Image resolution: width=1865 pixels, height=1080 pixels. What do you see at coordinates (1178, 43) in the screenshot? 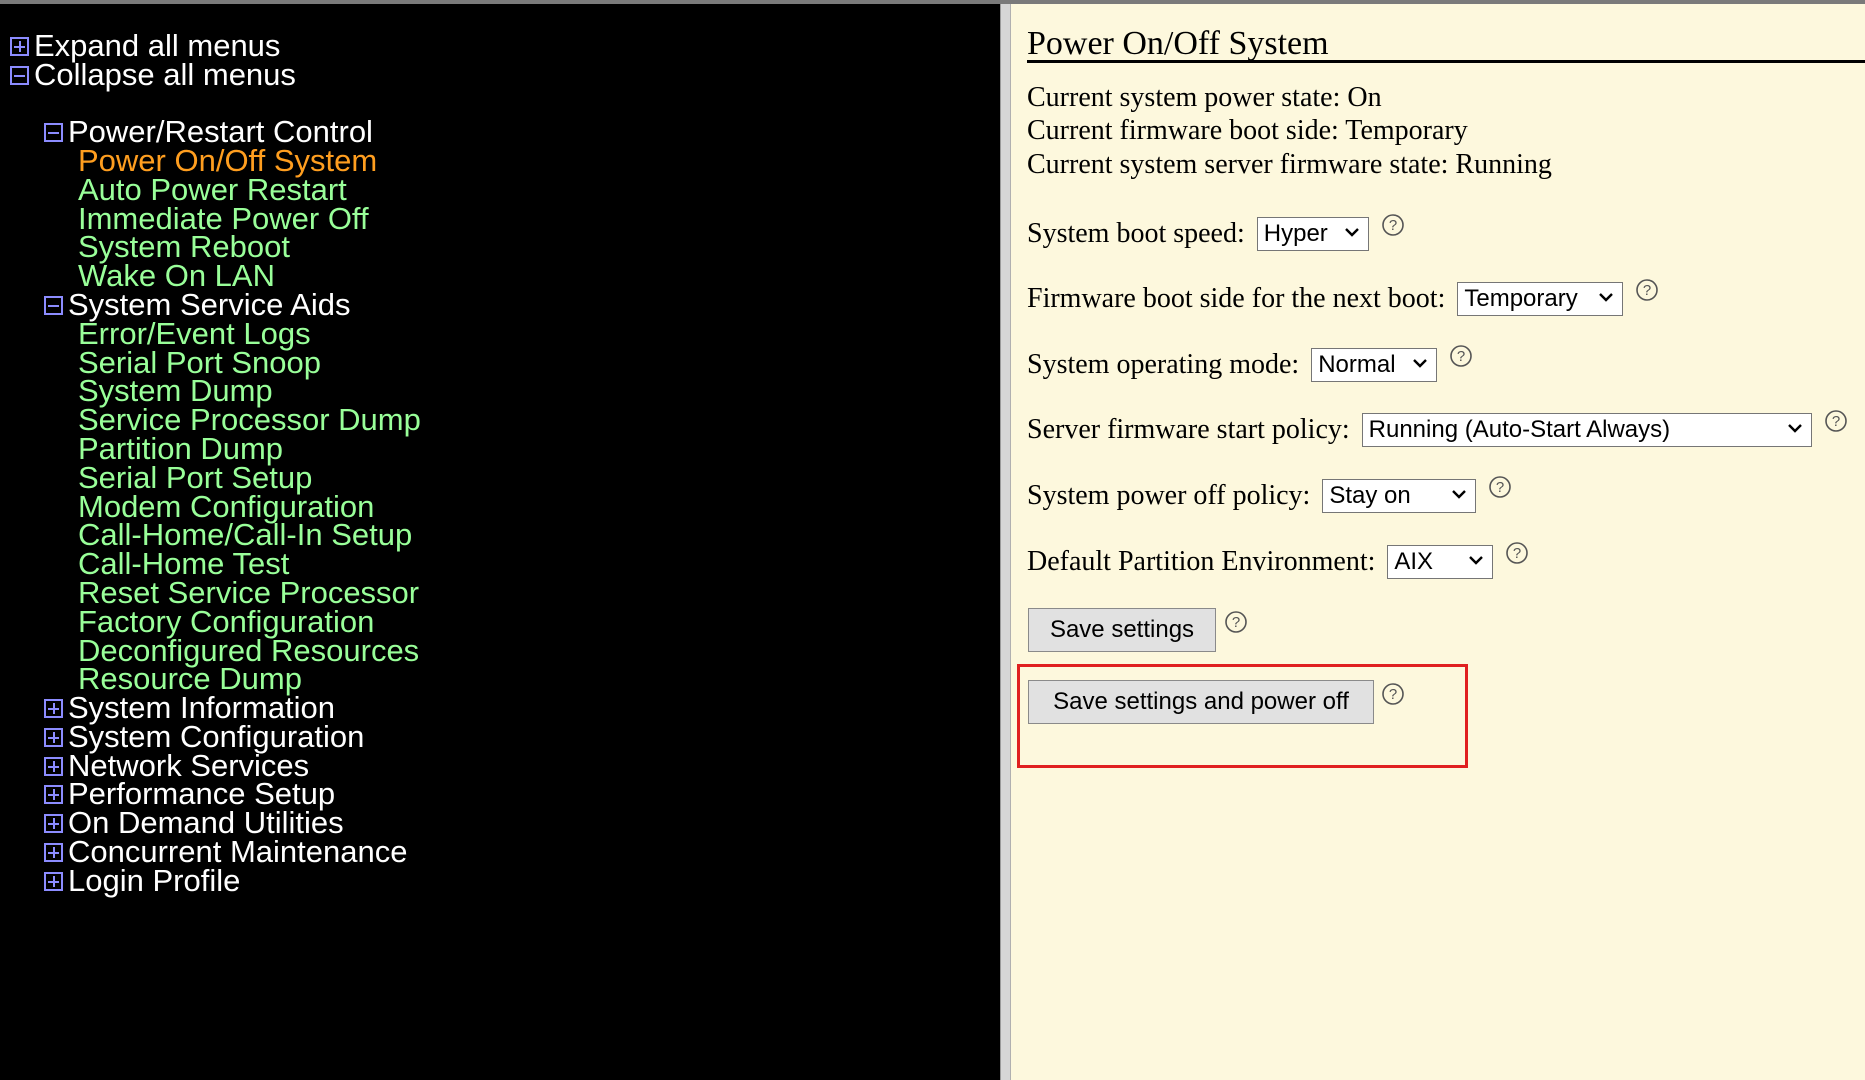
I see `page-title: Power On/Off System` at bounding box center [1178, 43].